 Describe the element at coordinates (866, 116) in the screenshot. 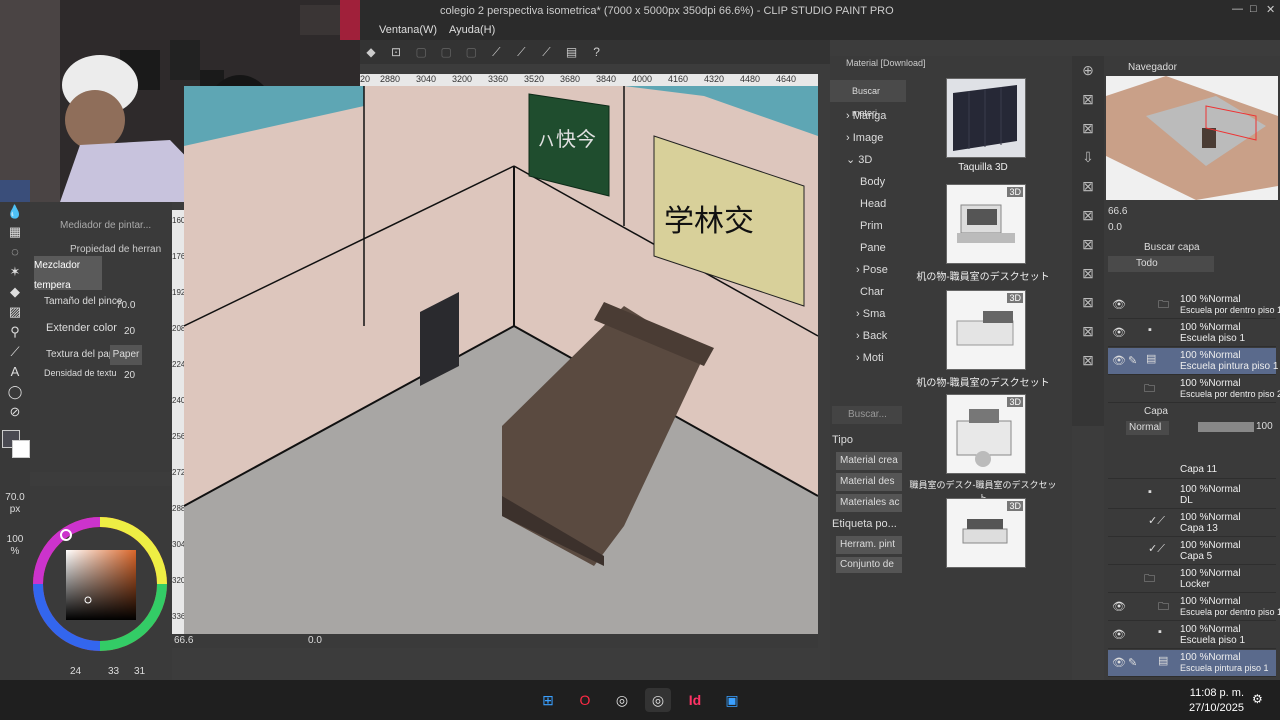

I see `tree-item-manga: › Manga` at that location.